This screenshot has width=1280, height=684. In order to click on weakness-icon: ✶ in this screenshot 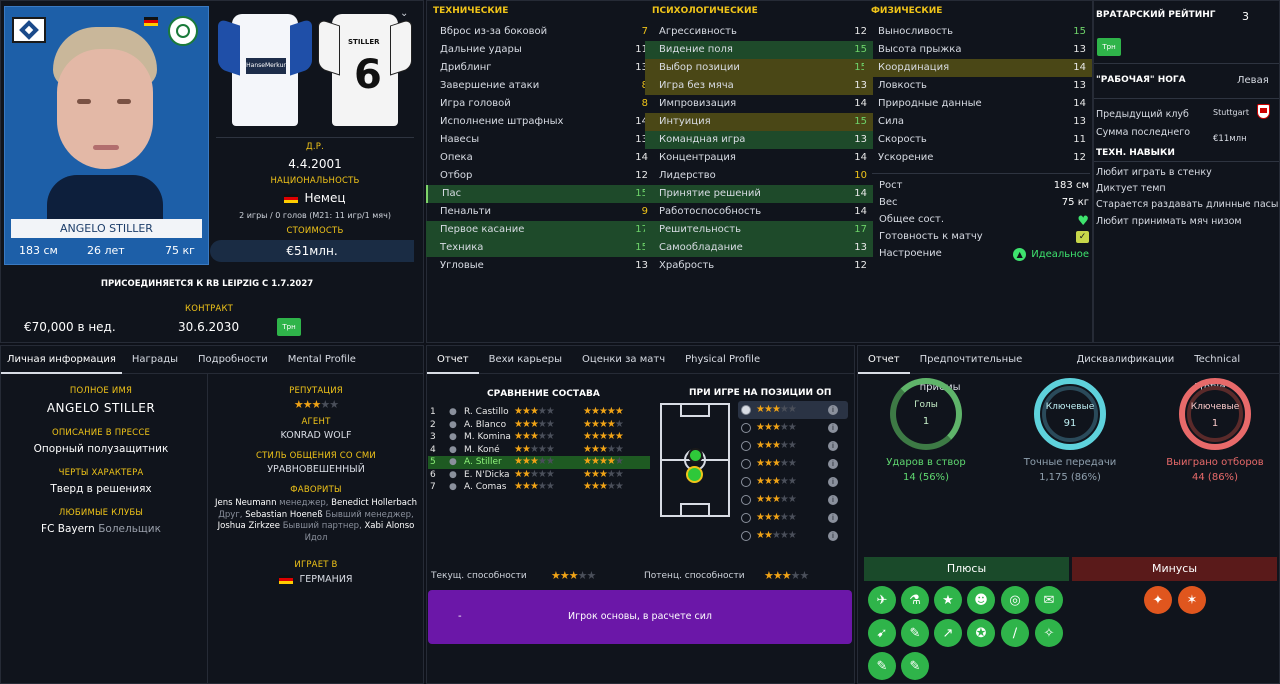, I will do `click(1192, 600)`.